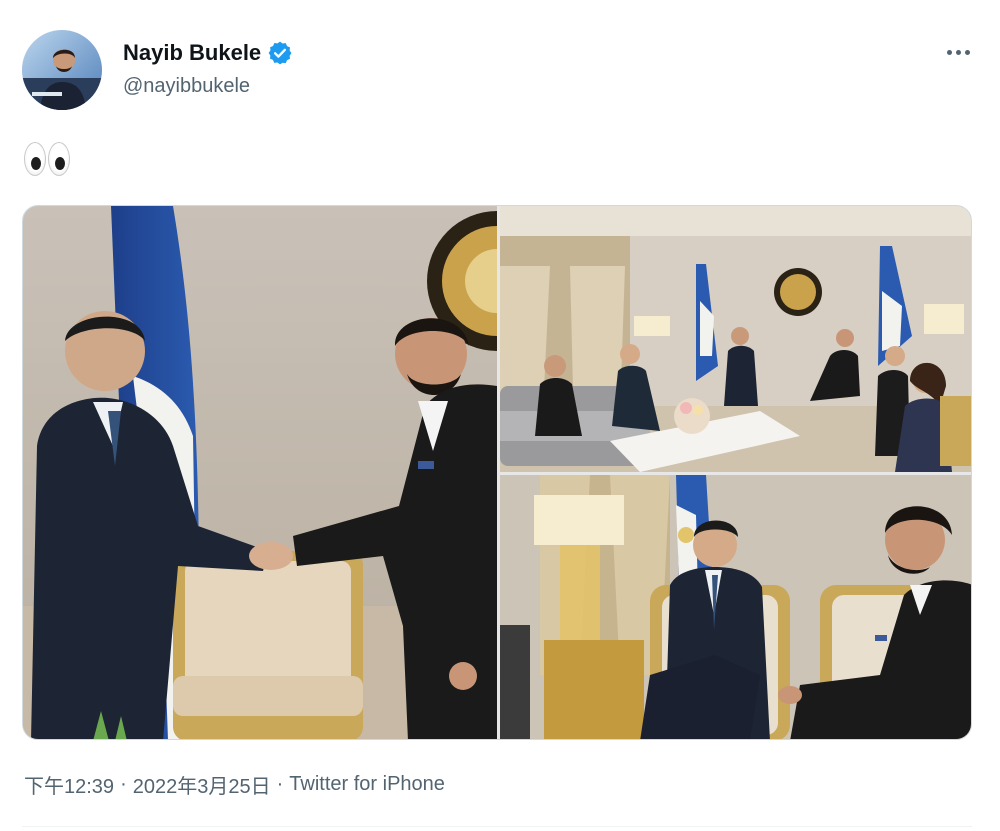 The image size is (1000, 831). Describe the element at coordinates (202, 784) in the screenshot. I see `tweet-date: 2022年3月25日` at that location.